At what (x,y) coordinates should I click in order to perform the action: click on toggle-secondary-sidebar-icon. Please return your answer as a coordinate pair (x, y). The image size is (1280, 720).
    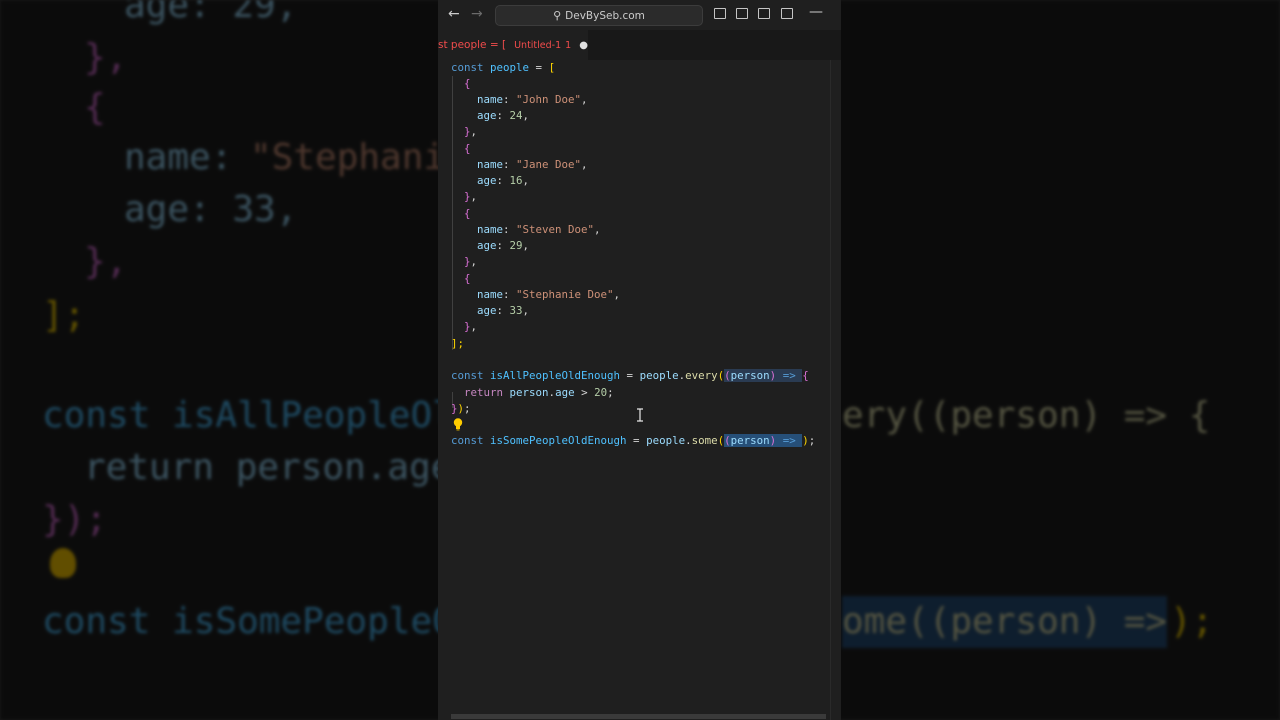
    Looking at the image, I should click on (764, 13).